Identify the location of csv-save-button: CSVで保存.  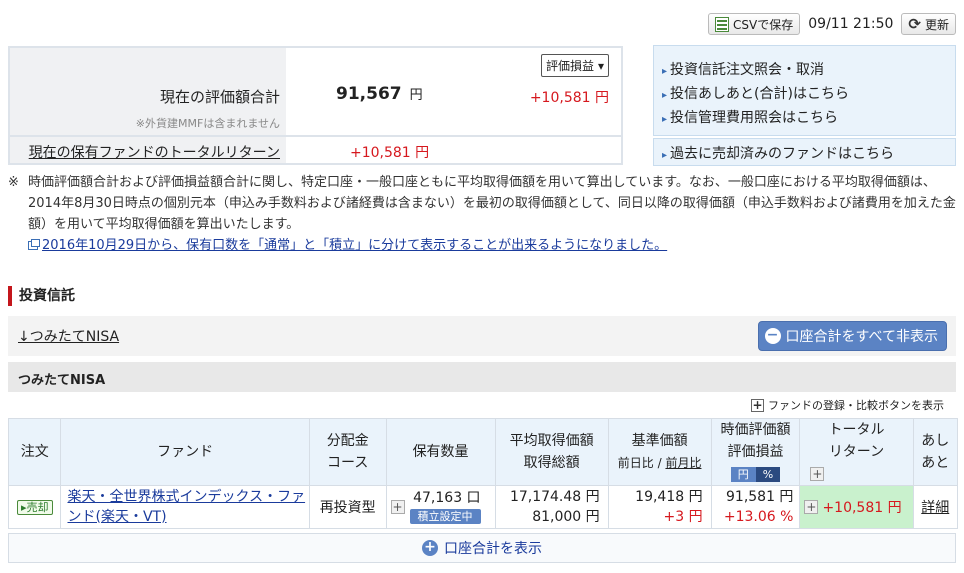
(754, 24).